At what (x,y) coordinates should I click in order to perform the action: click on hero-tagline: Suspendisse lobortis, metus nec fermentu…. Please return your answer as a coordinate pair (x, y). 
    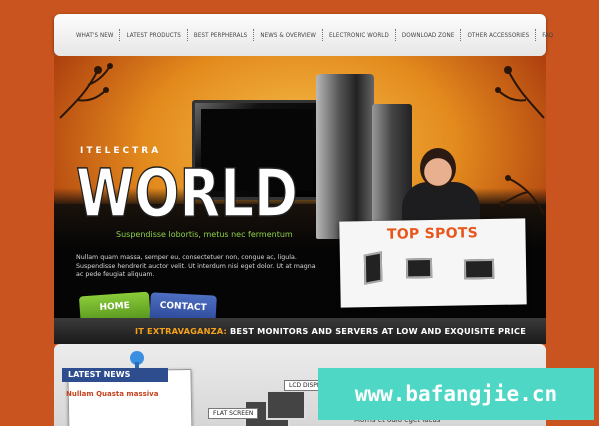
    Looking at the image, I should click on (204, 234).